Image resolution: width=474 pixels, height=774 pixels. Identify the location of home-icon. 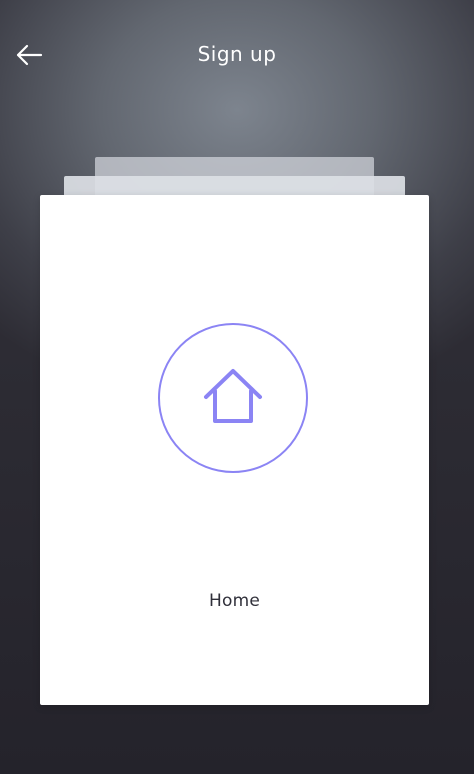
(233, 396).